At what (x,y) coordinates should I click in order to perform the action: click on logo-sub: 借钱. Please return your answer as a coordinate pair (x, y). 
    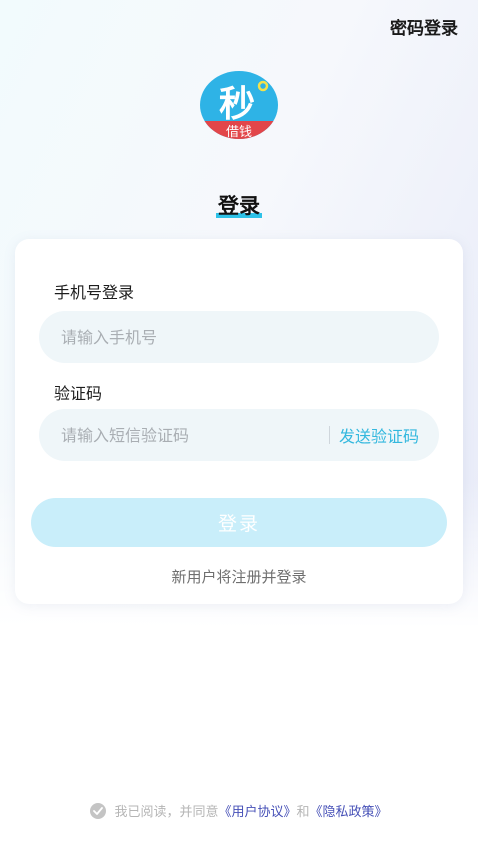
    Looking at the image, I should click on (239, 132).